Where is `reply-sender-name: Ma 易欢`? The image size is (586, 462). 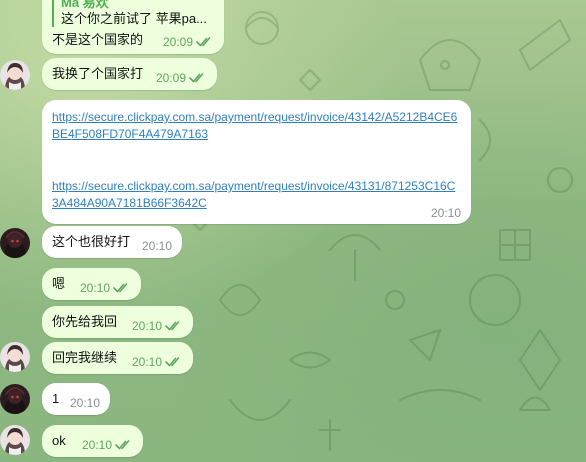 reply-sender-name: Ma 易欢 is located at coordinates (85, 5).